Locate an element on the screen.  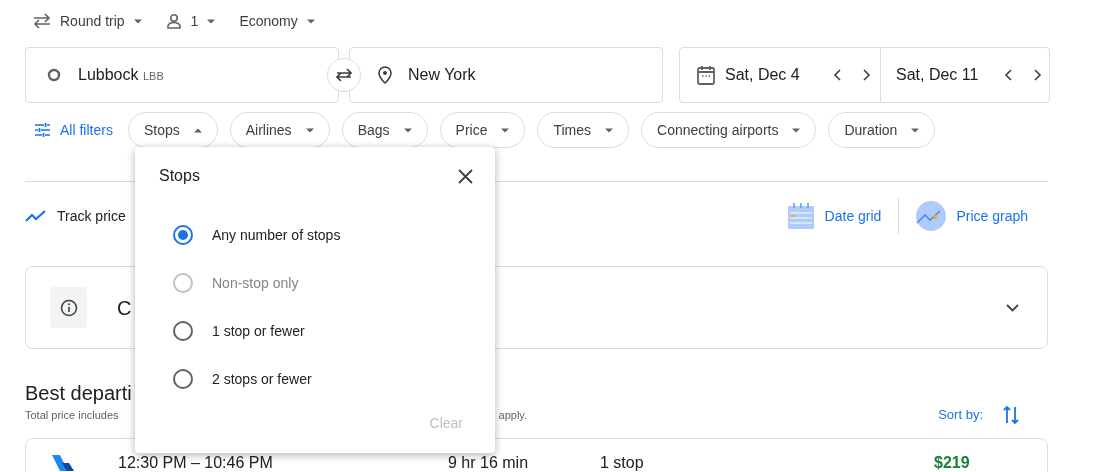
close-icon is located at coordinates (465, 176).